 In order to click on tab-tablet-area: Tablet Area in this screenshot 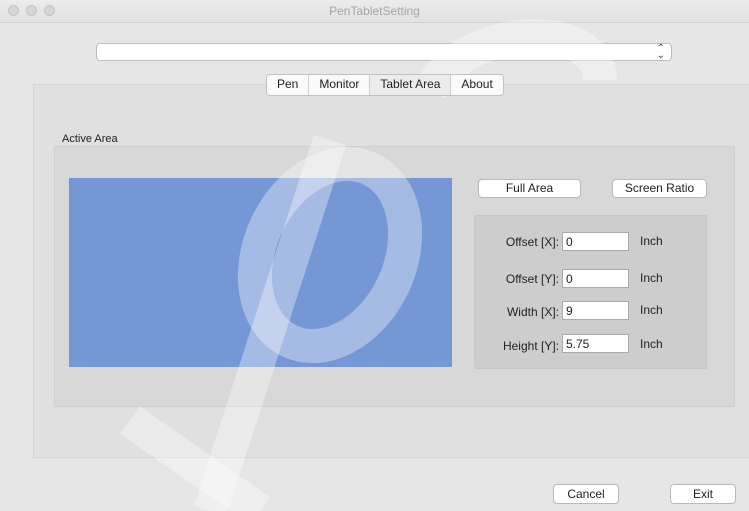, I will do `click(411, 85)`.